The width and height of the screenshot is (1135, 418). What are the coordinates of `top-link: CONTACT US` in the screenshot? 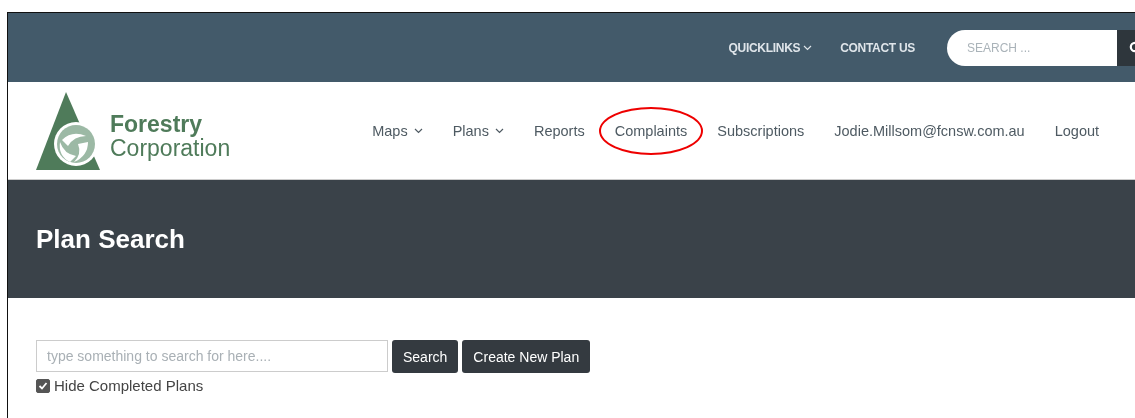 It's located at (877, 47).